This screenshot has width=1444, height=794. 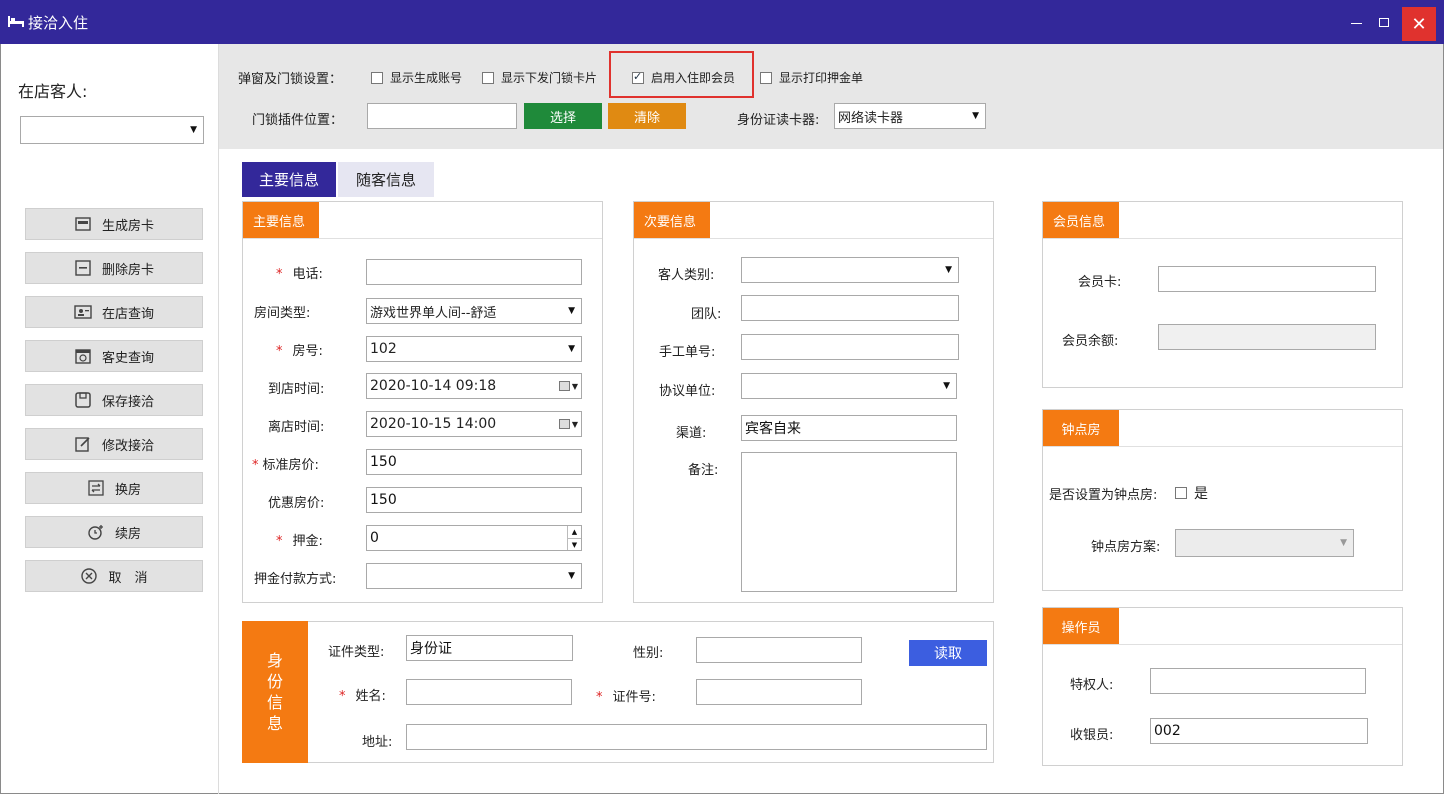 I want to click on tab-main-info: 主要信息, so click(x=289, y=179).